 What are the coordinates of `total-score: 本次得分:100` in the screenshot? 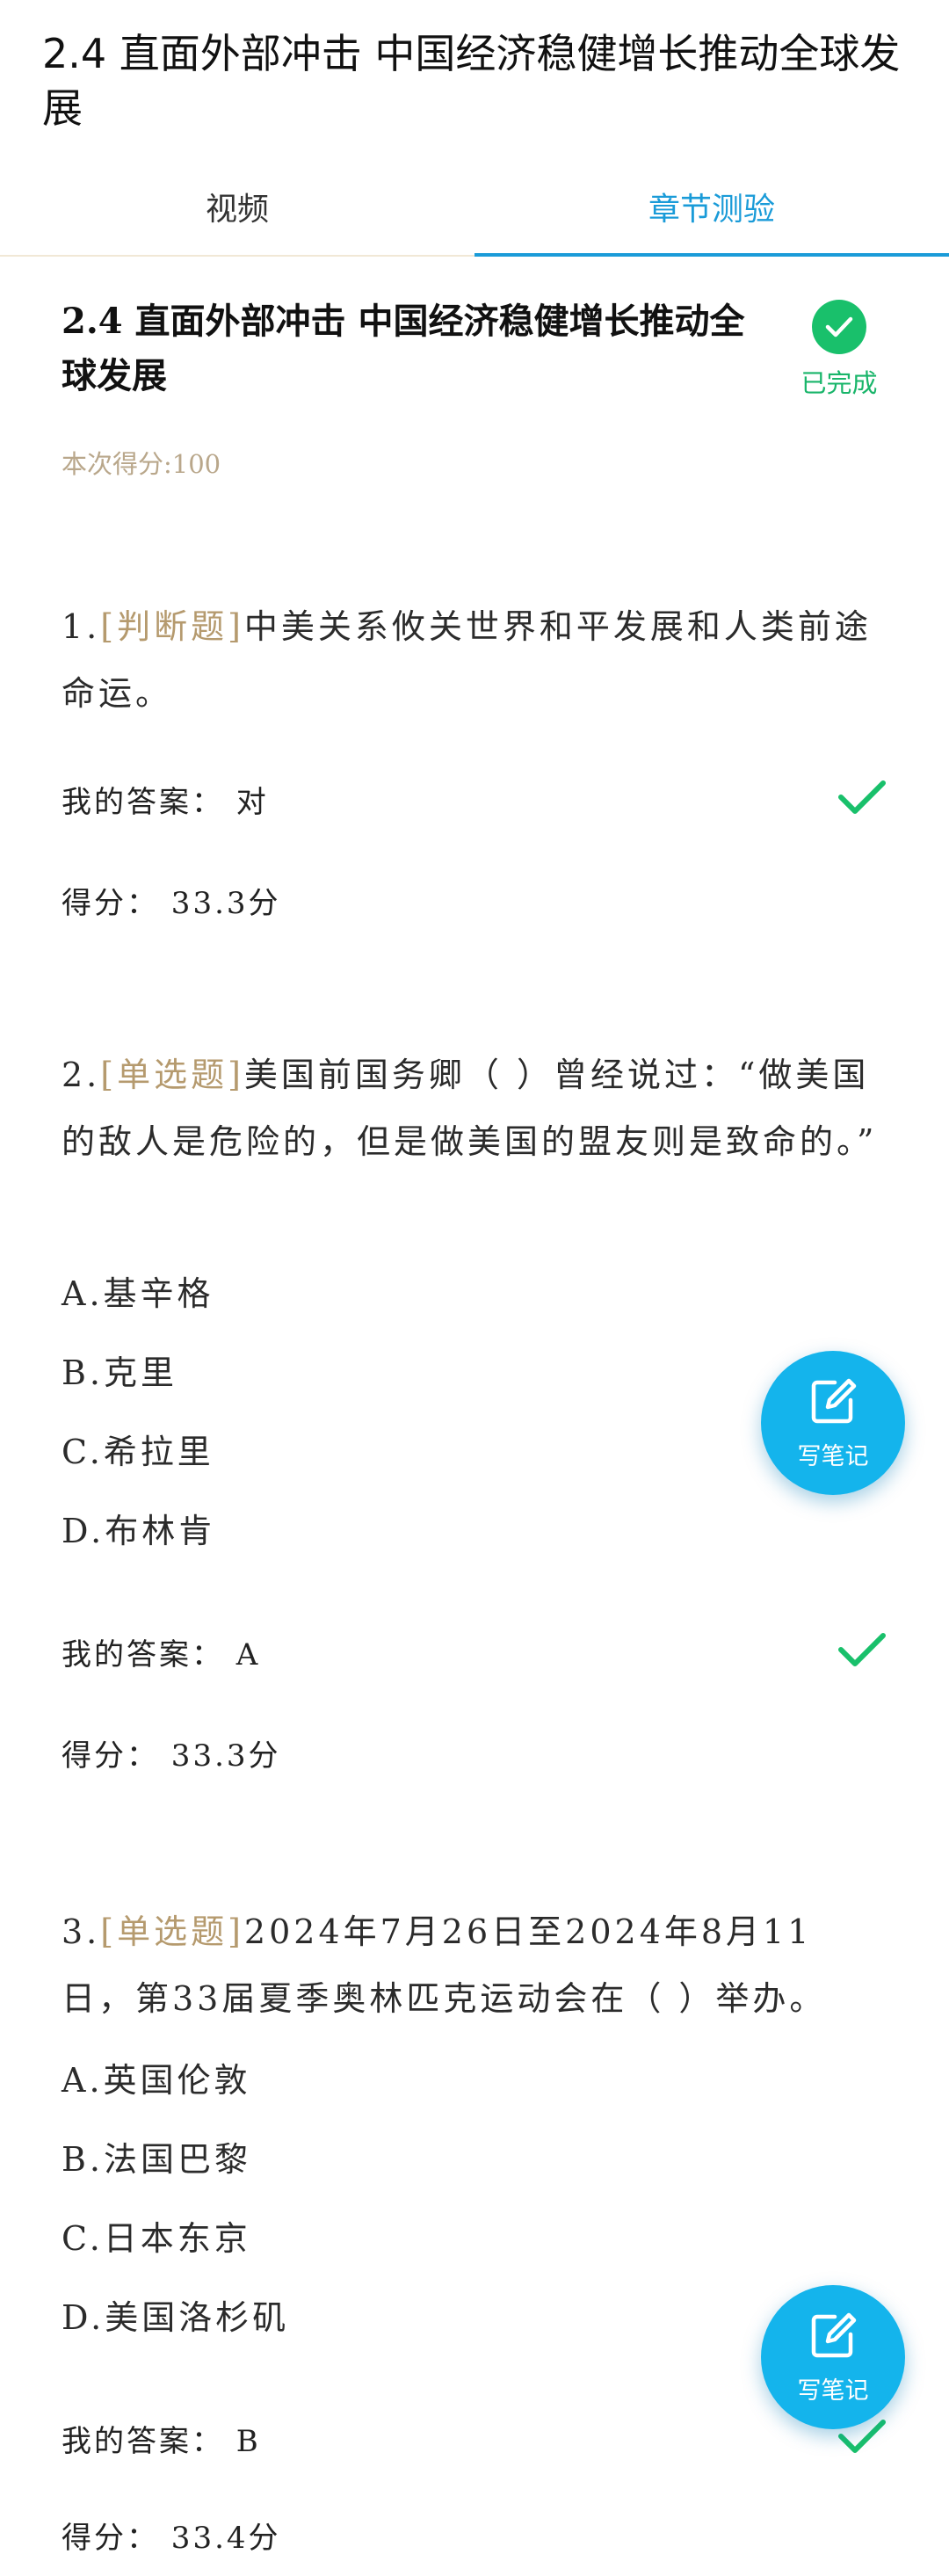 It's located at (141, 464).